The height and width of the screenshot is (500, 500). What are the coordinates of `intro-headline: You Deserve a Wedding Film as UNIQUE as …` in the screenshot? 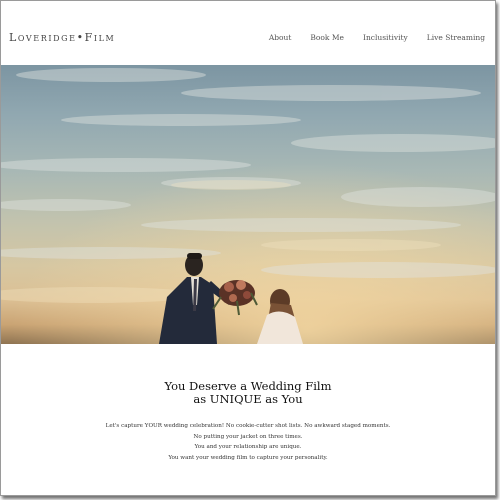 It's located at (248, 393).